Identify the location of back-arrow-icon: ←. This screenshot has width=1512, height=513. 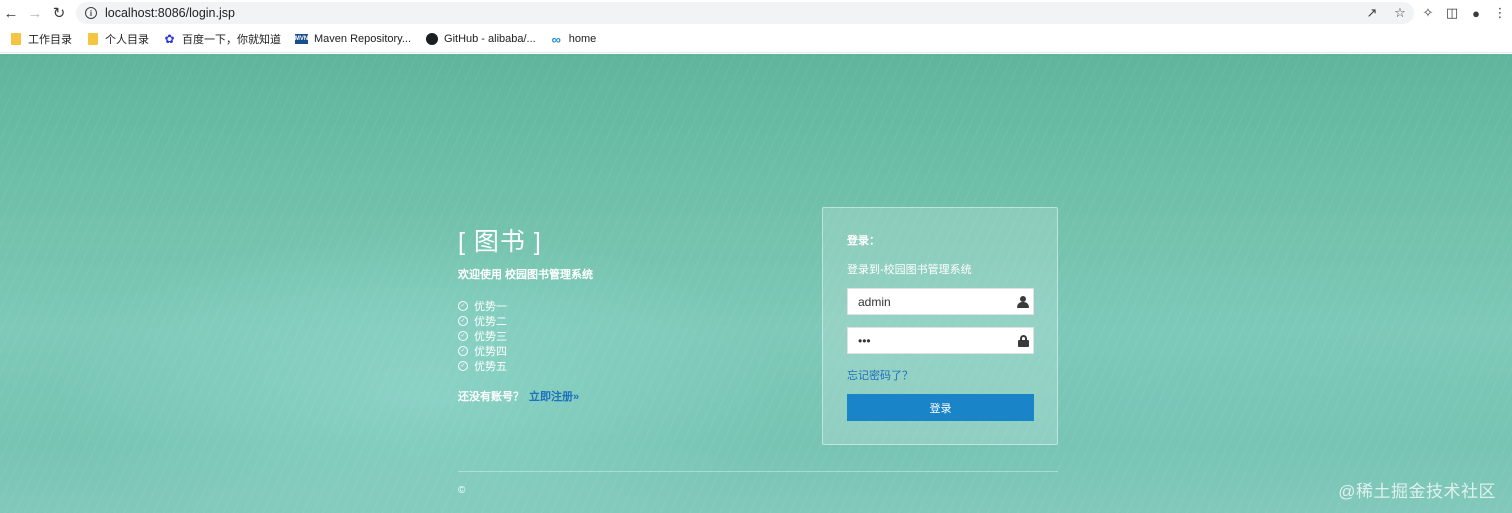
(11, 13).